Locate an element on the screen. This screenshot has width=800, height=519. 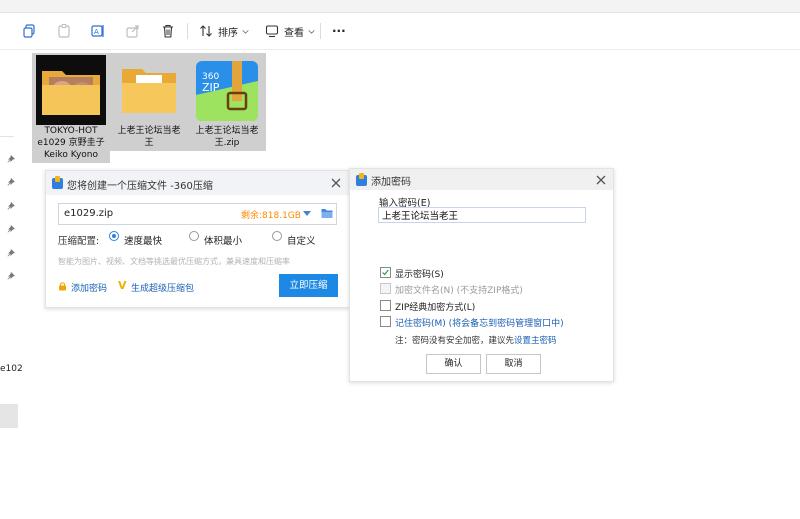
sort-icon is located at coordinates (206, 31).